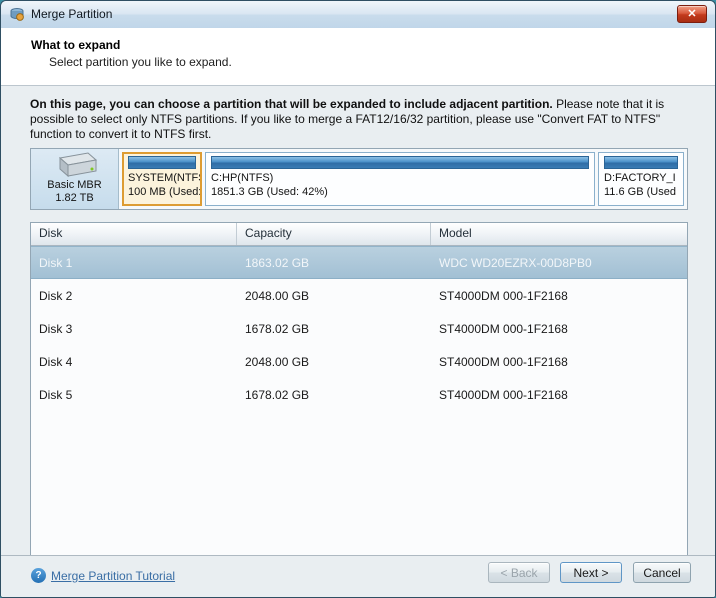 Image resolution: width=716 pixels, height=598 pixels. I want to click on step-subtitle: Select partition you like to expand., so click(140, 62).